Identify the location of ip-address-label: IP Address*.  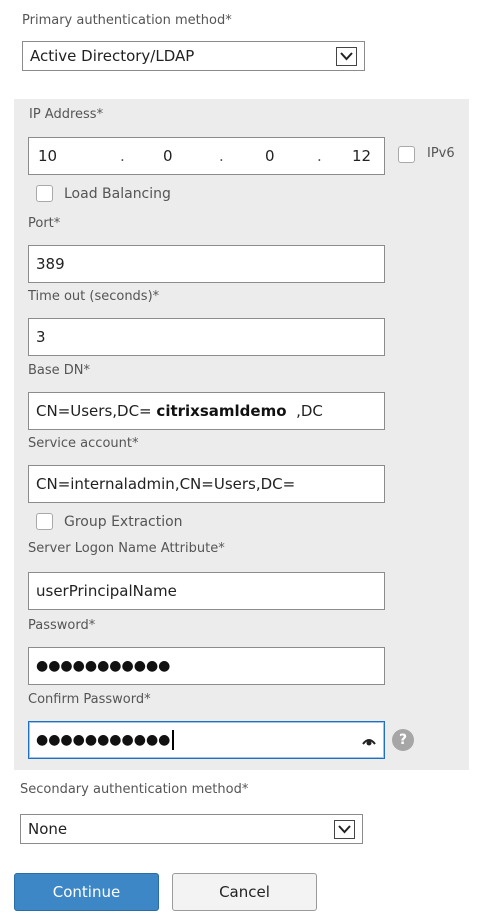
(66, 114).